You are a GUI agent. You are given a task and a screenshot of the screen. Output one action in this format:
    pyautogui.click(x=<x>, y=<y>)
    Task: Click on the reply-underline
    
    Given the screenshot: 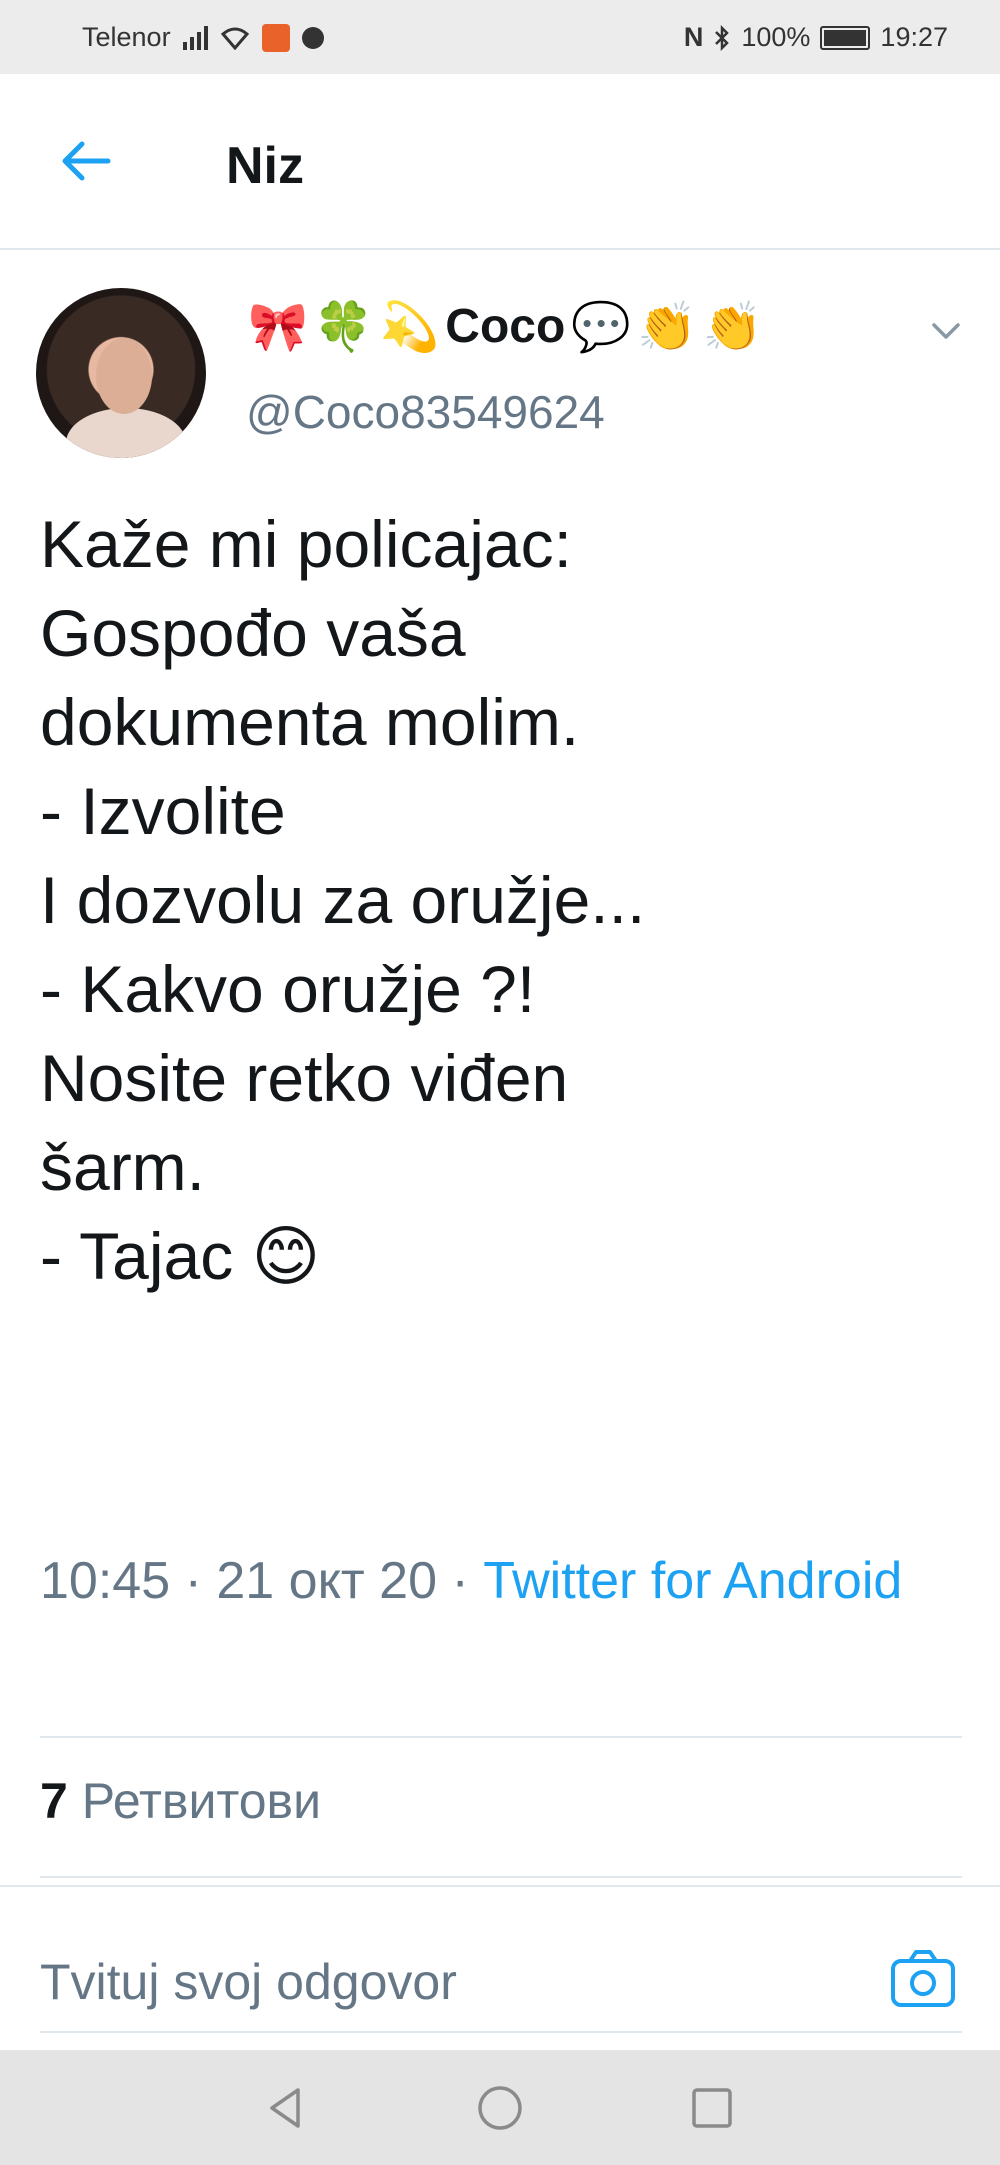 What is the action you would take?
    pyautogui.click(x=501, y=2032)
    